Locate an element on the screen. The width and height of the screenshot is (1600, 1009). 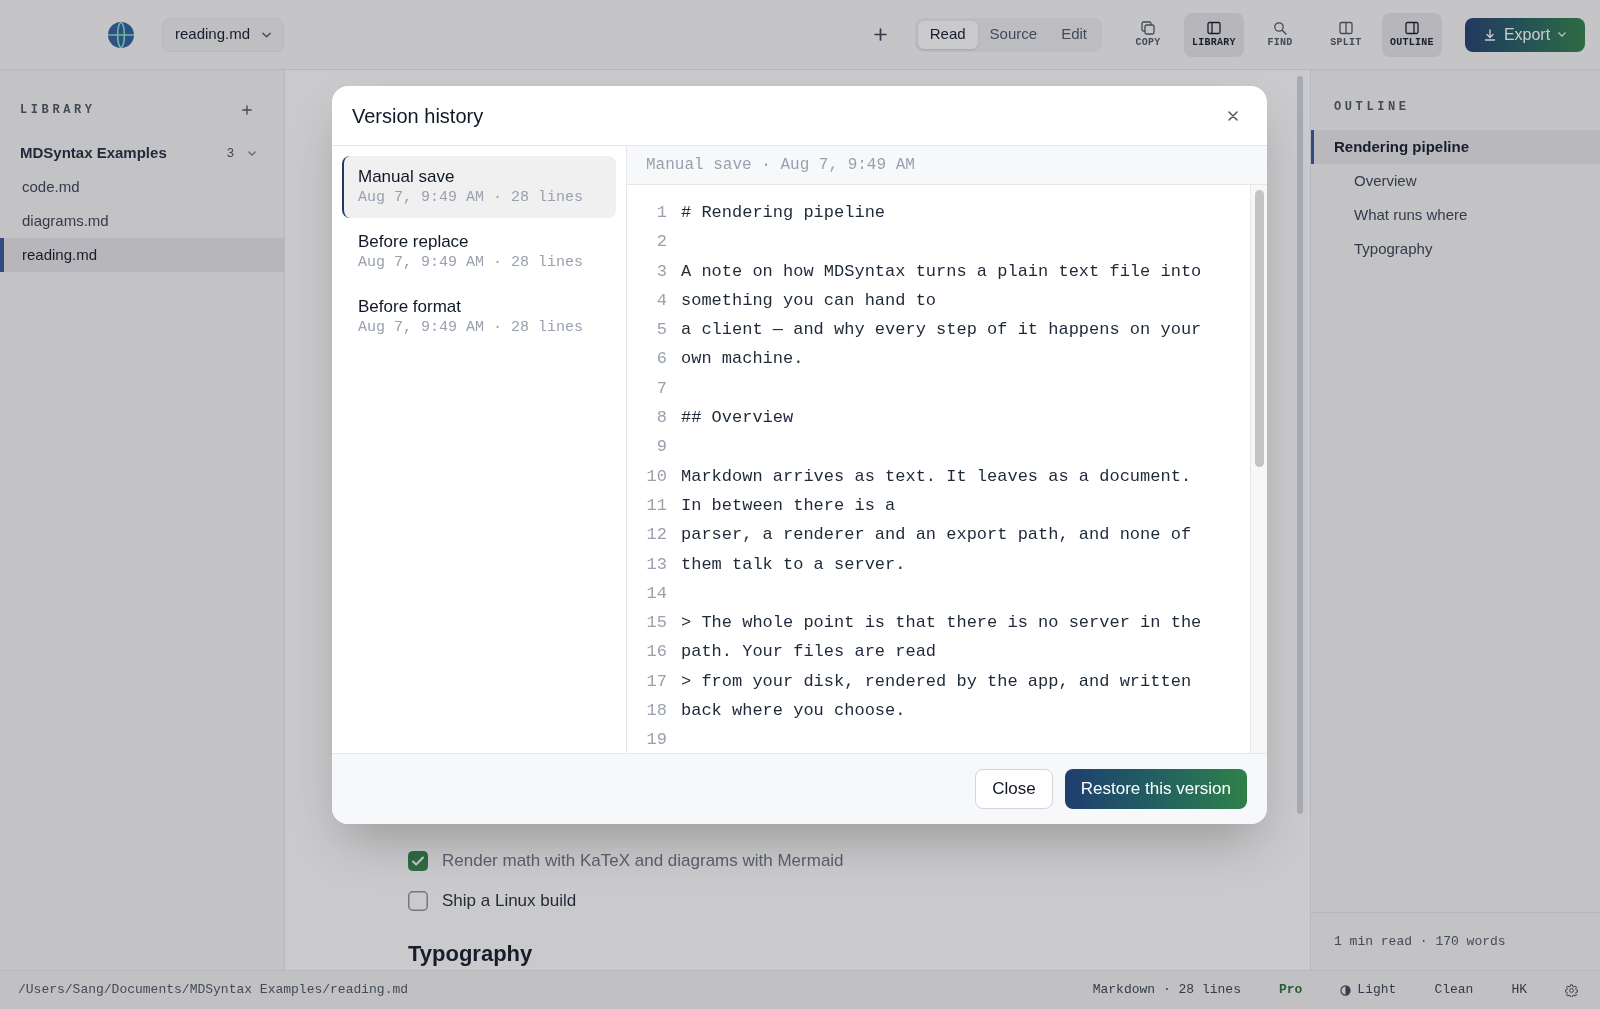
code-line: parser, a renderer and an export path, and none of is located at coordinates (936, 535).